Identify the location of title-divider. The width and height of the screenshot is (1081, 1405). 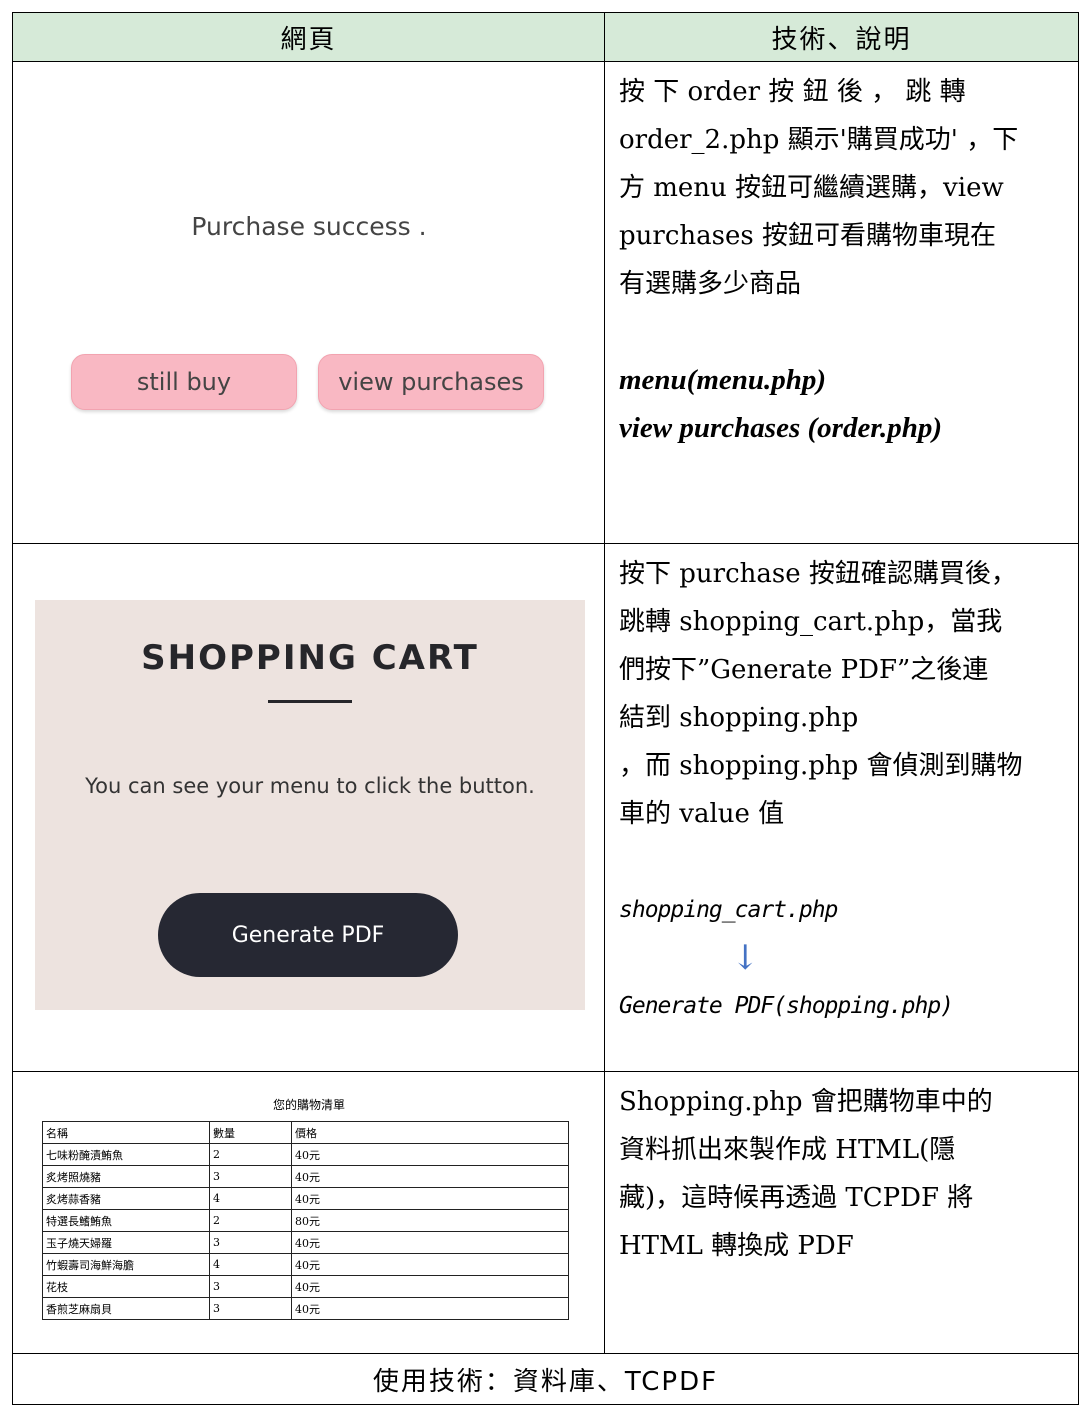
(310, 701).